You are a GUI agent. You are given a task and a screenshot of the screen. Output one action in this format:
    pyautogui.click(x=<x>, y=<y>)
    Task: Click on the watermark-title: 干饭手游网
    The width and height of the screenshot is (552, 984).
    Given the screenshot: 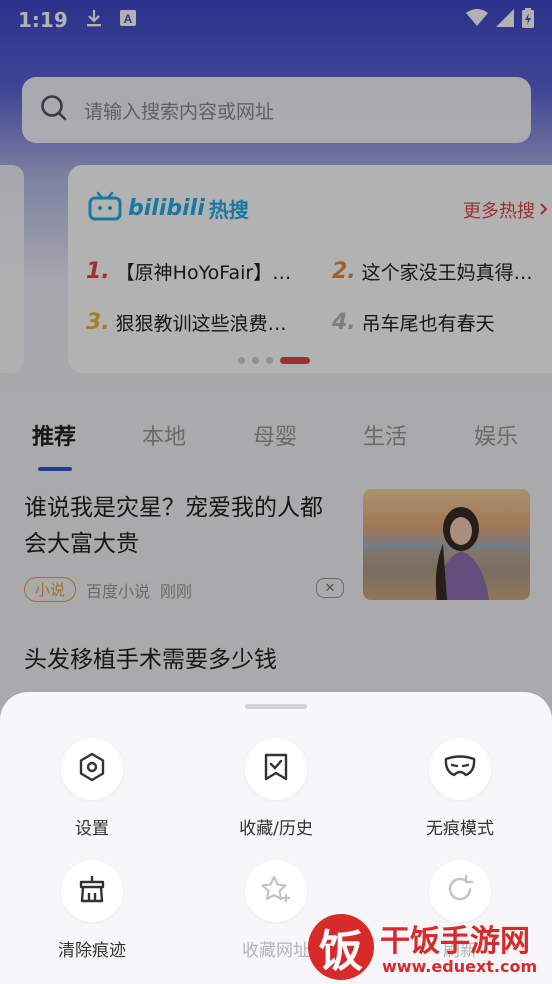 What is the action you would take?
    pyautogui.click(x=455, y=941)
    